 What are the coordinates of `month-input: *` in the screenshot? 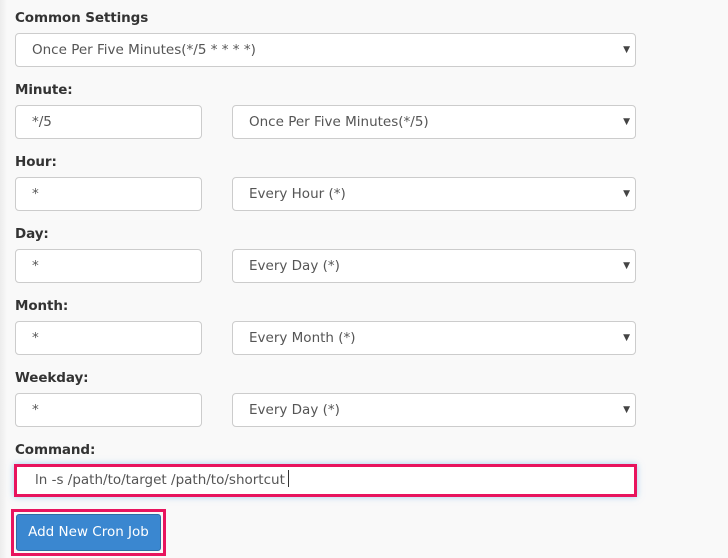 It's located at (108, 338).